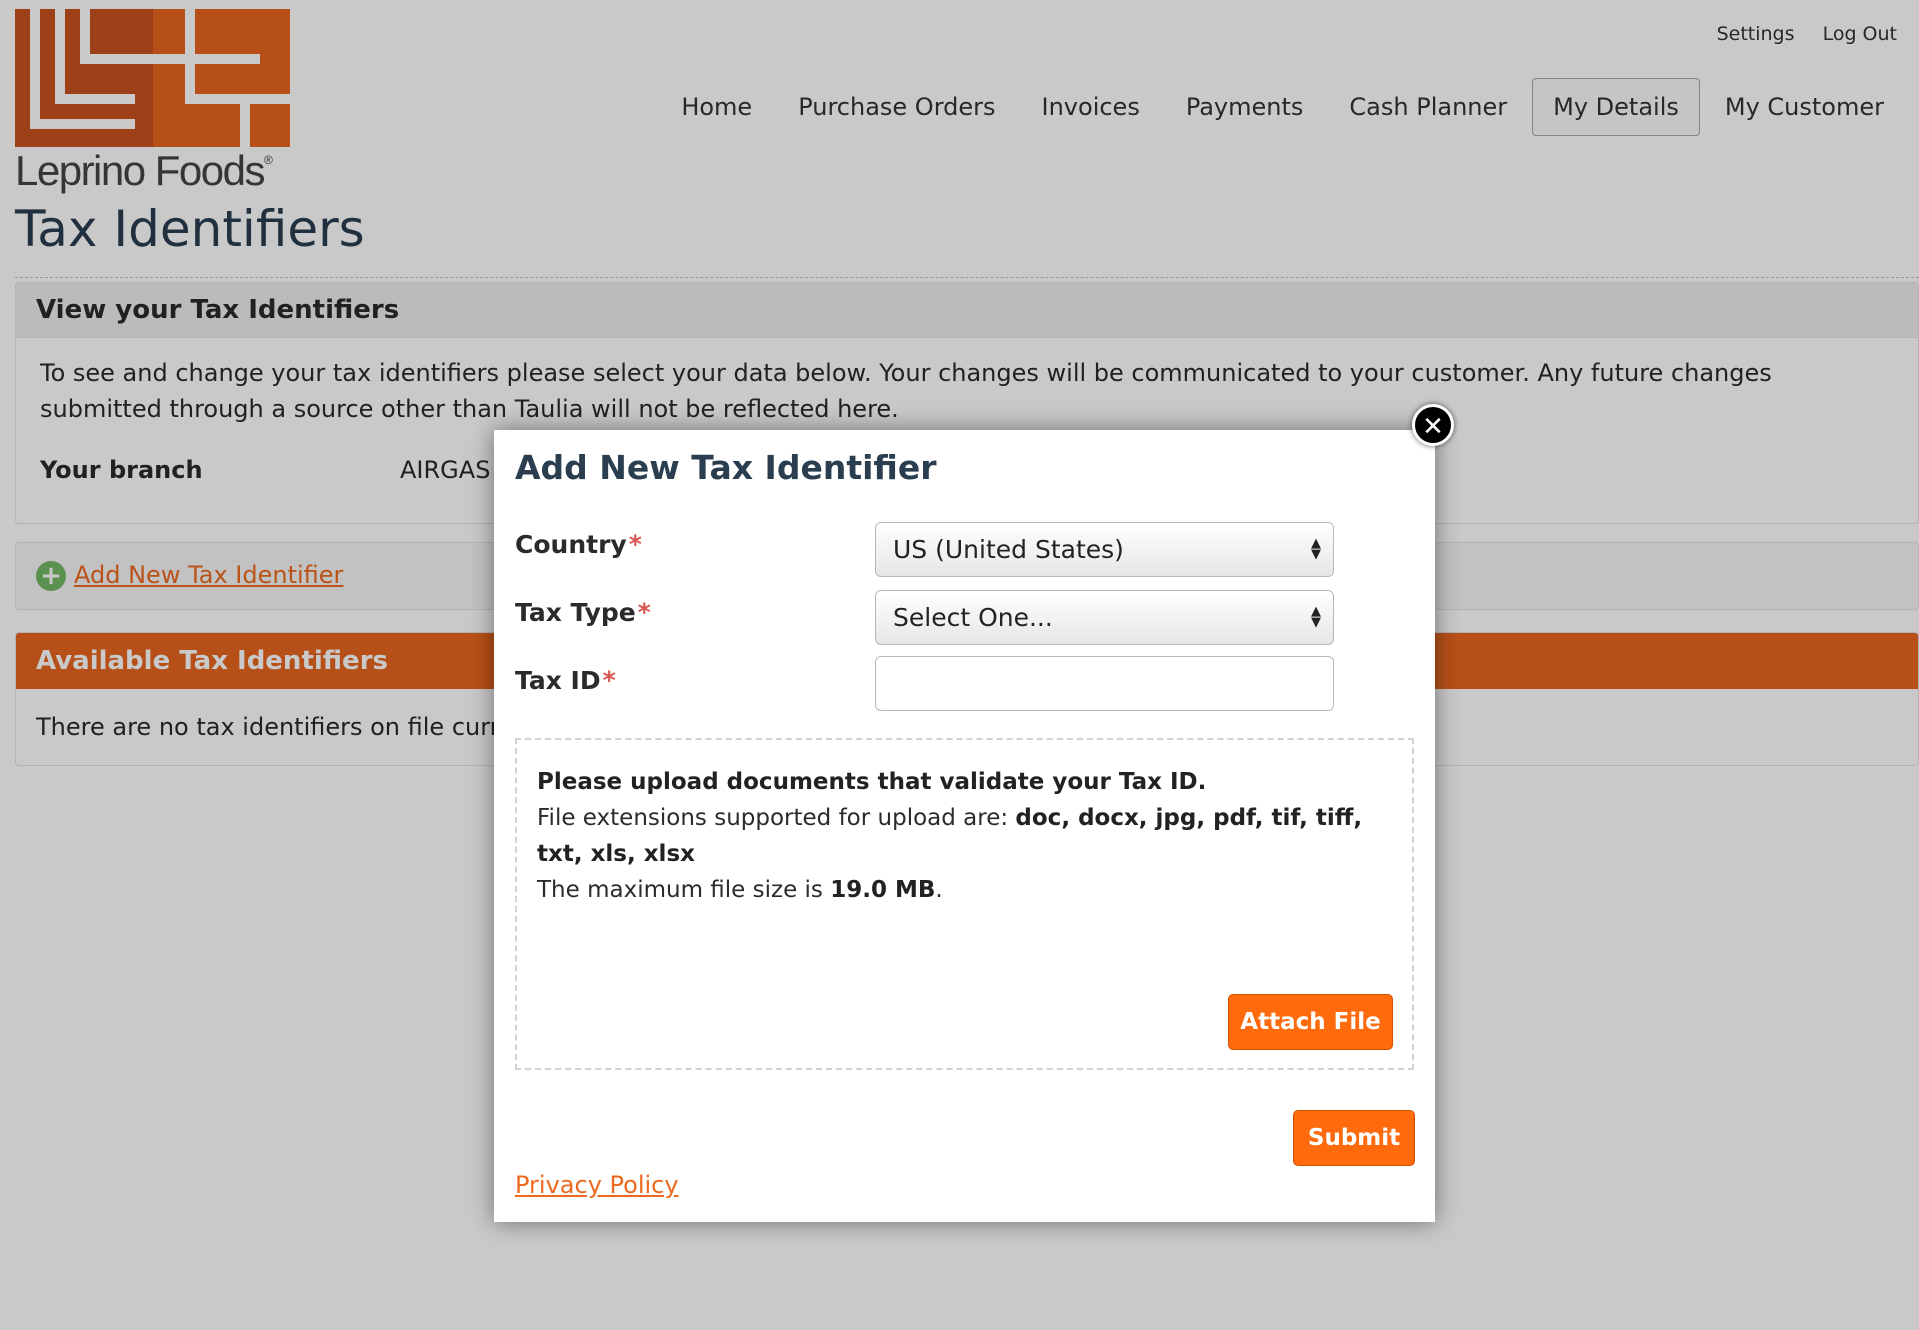  What do you see at coordinates (1008, 549) in the screenshot?
I see `country-select-value: US (United States)` at bounding box center [1008, 549].